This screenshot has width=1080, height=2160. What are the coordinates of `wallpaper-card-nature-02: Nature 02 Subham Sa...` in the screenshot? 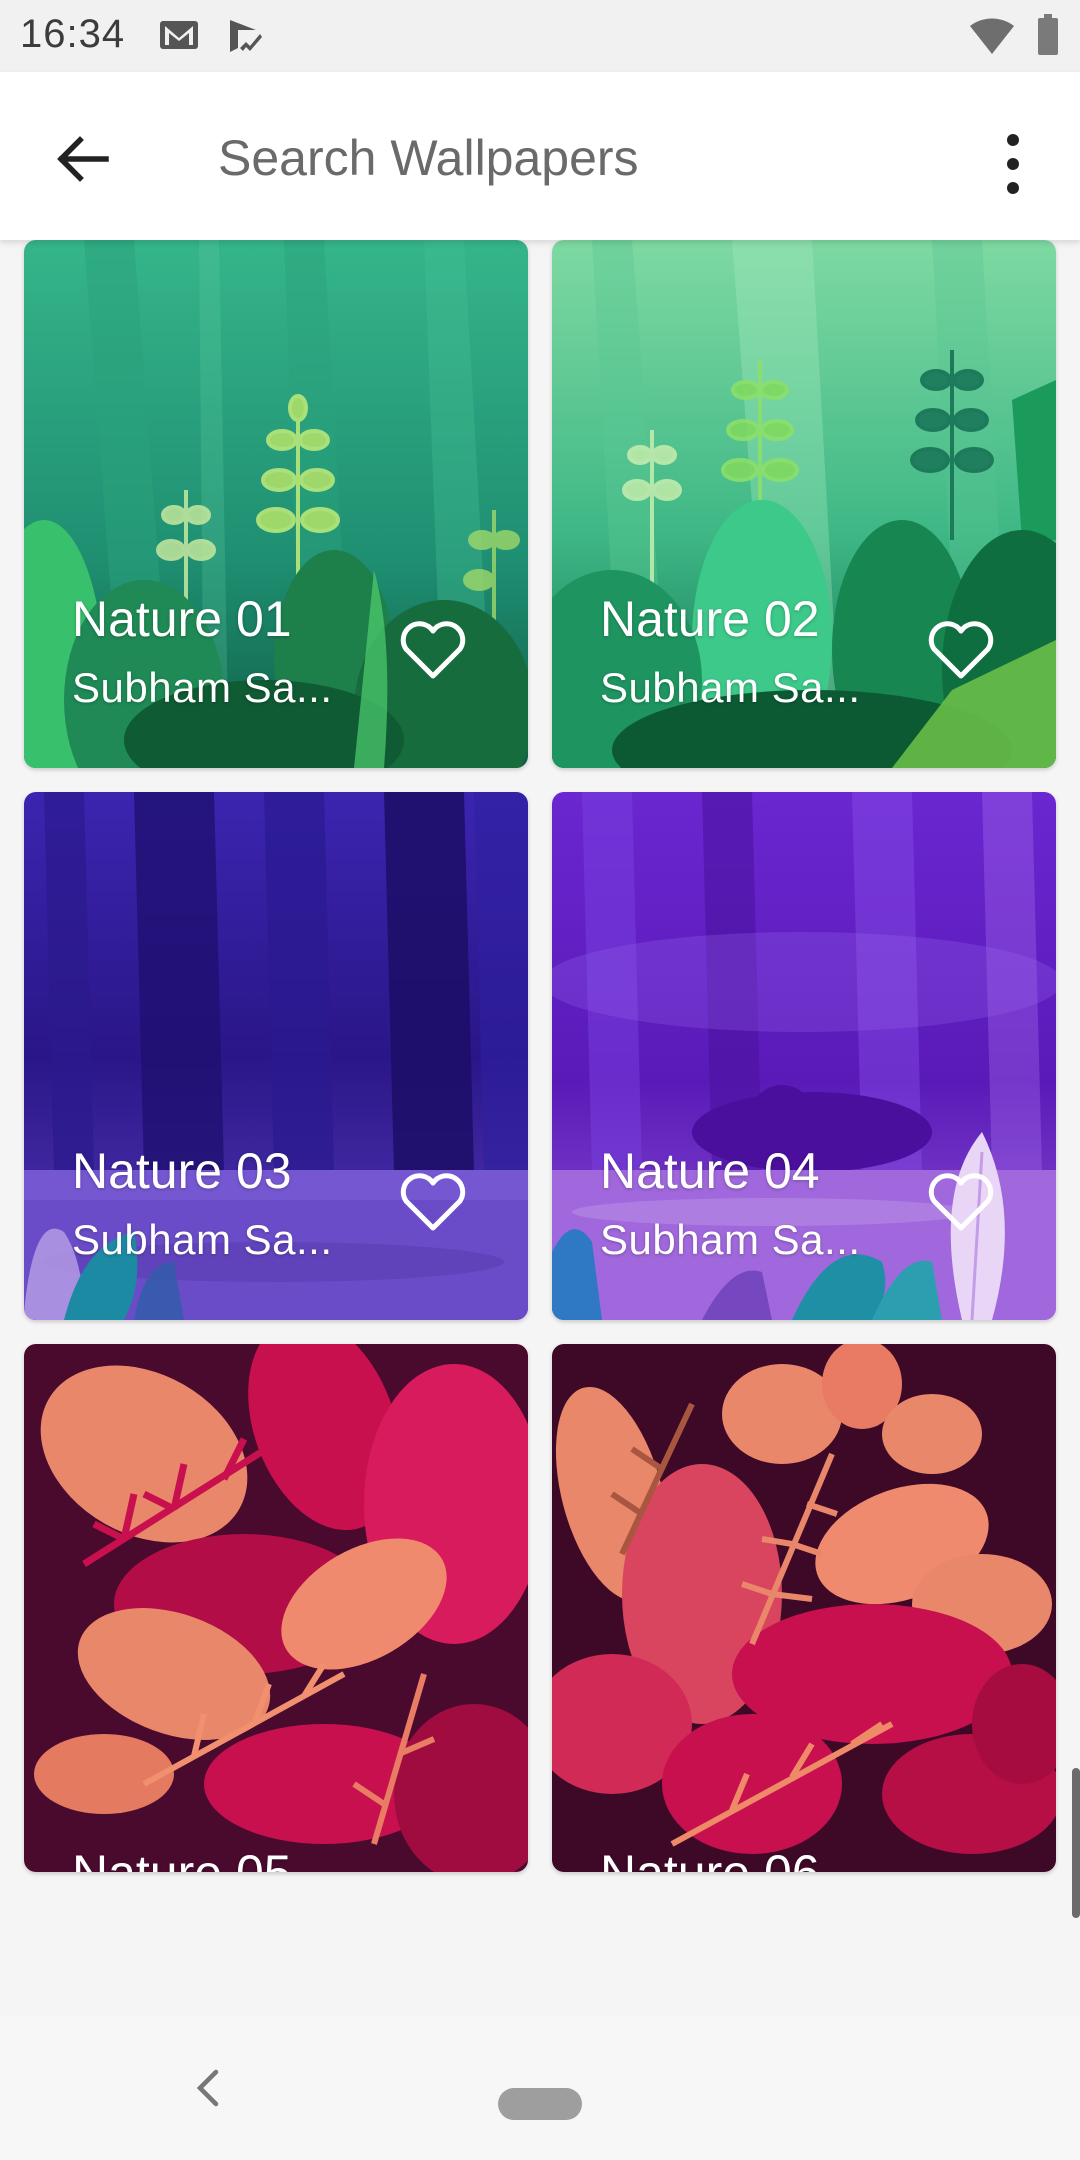 It's located at (804, 504).